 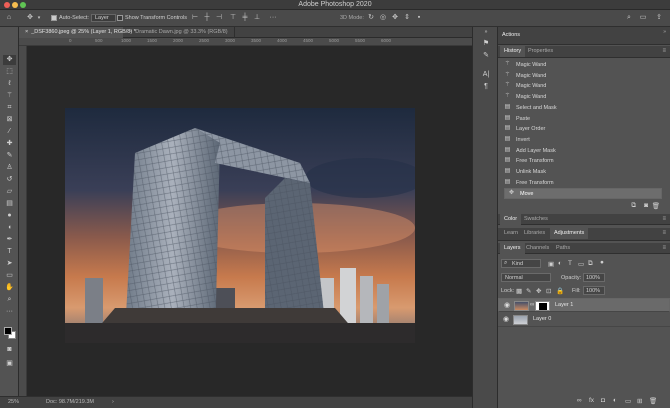 What do you see at coordinates (9, 84) in the screenshot?
I see `lasso-tool-icon: ℓ` at bounding box center [9, 84].